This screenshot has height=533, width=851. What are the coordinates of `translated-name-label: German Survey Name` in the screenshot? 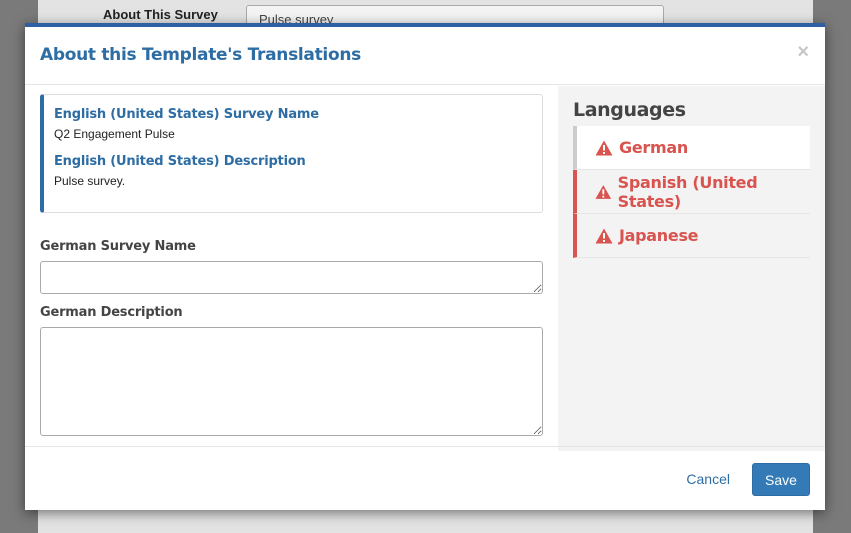 It's located at (118, 246).